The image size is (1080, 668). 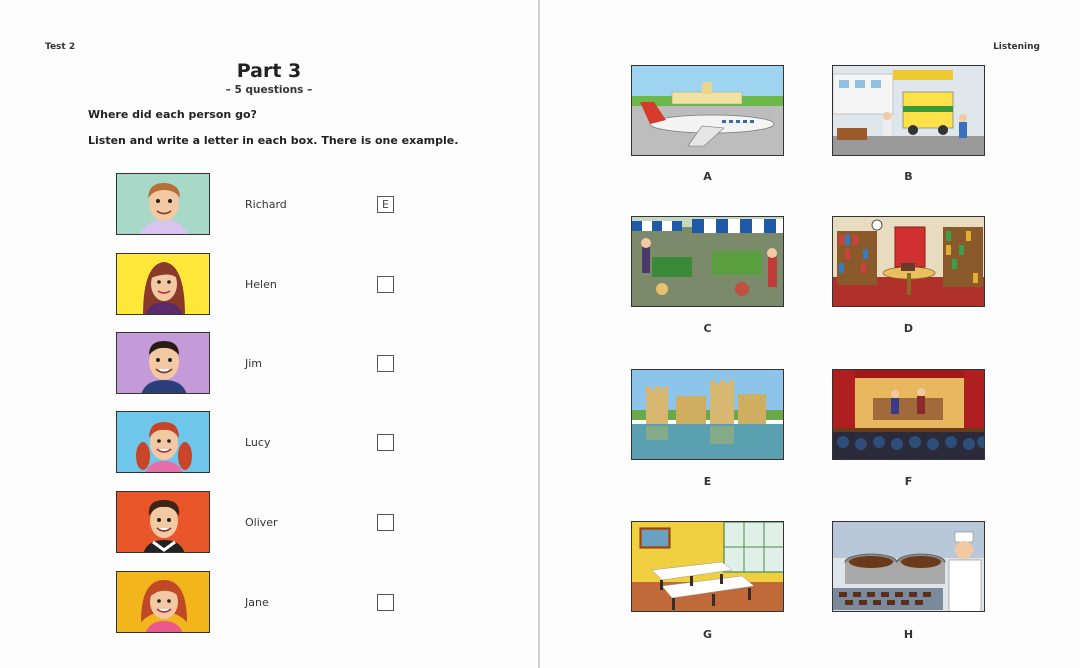 What do you see at coordinates (707, 176) in the screenshot?
I see `picture-letter: A` at bounding box center [707, 176].